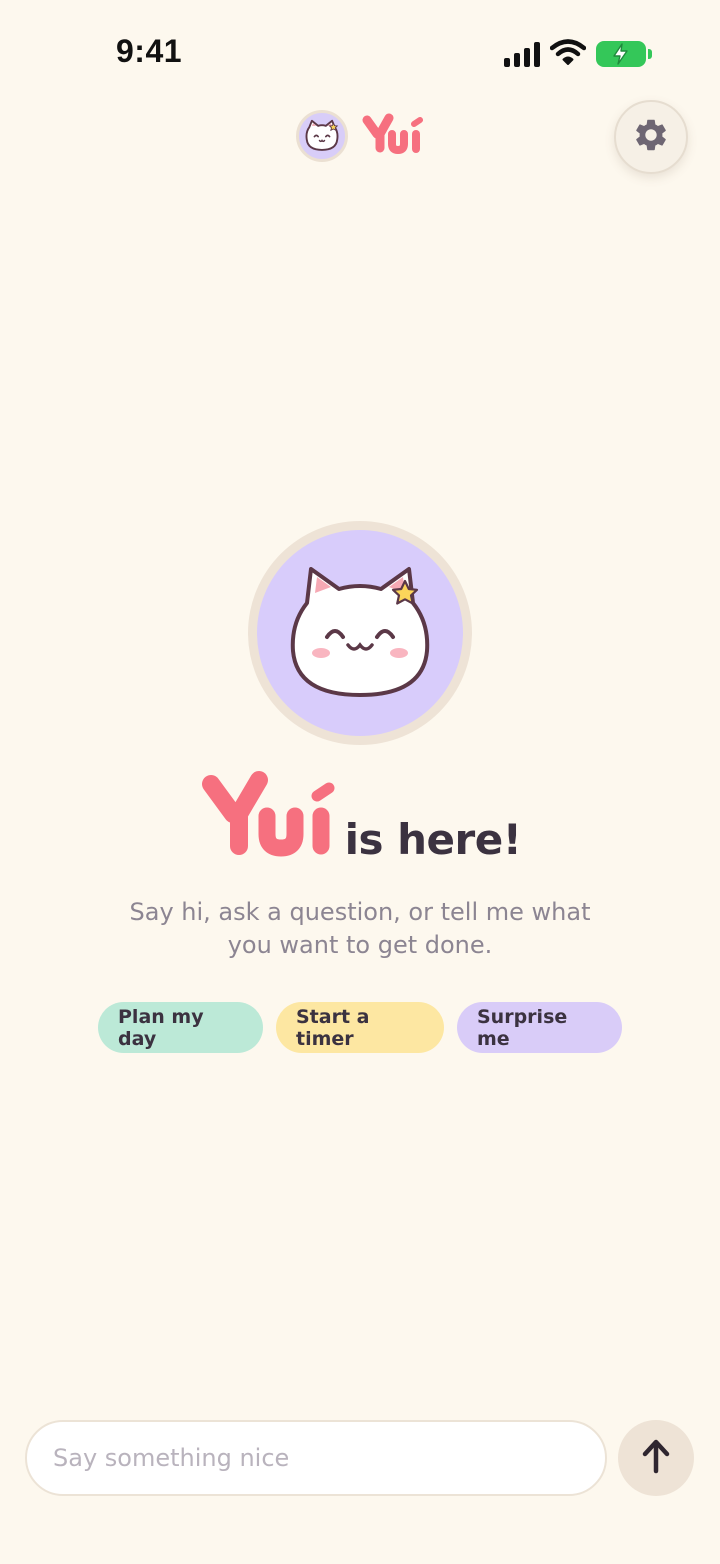 The width and height of the screenshot is (720, 1564). Describe the element at coordinates (392, 136) in the screenshot. I see `header-app-name` at that location.